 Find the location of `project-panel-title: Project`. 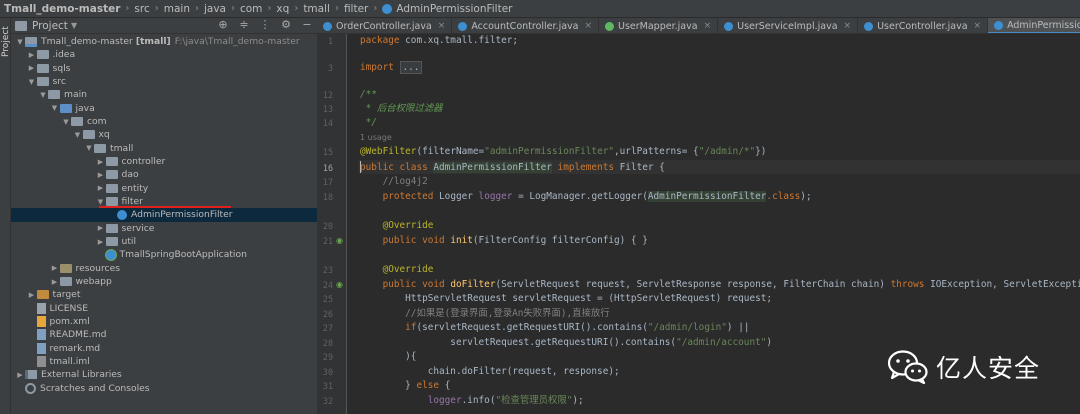

project-panel-title: Project is located at coordinates (50, 26).